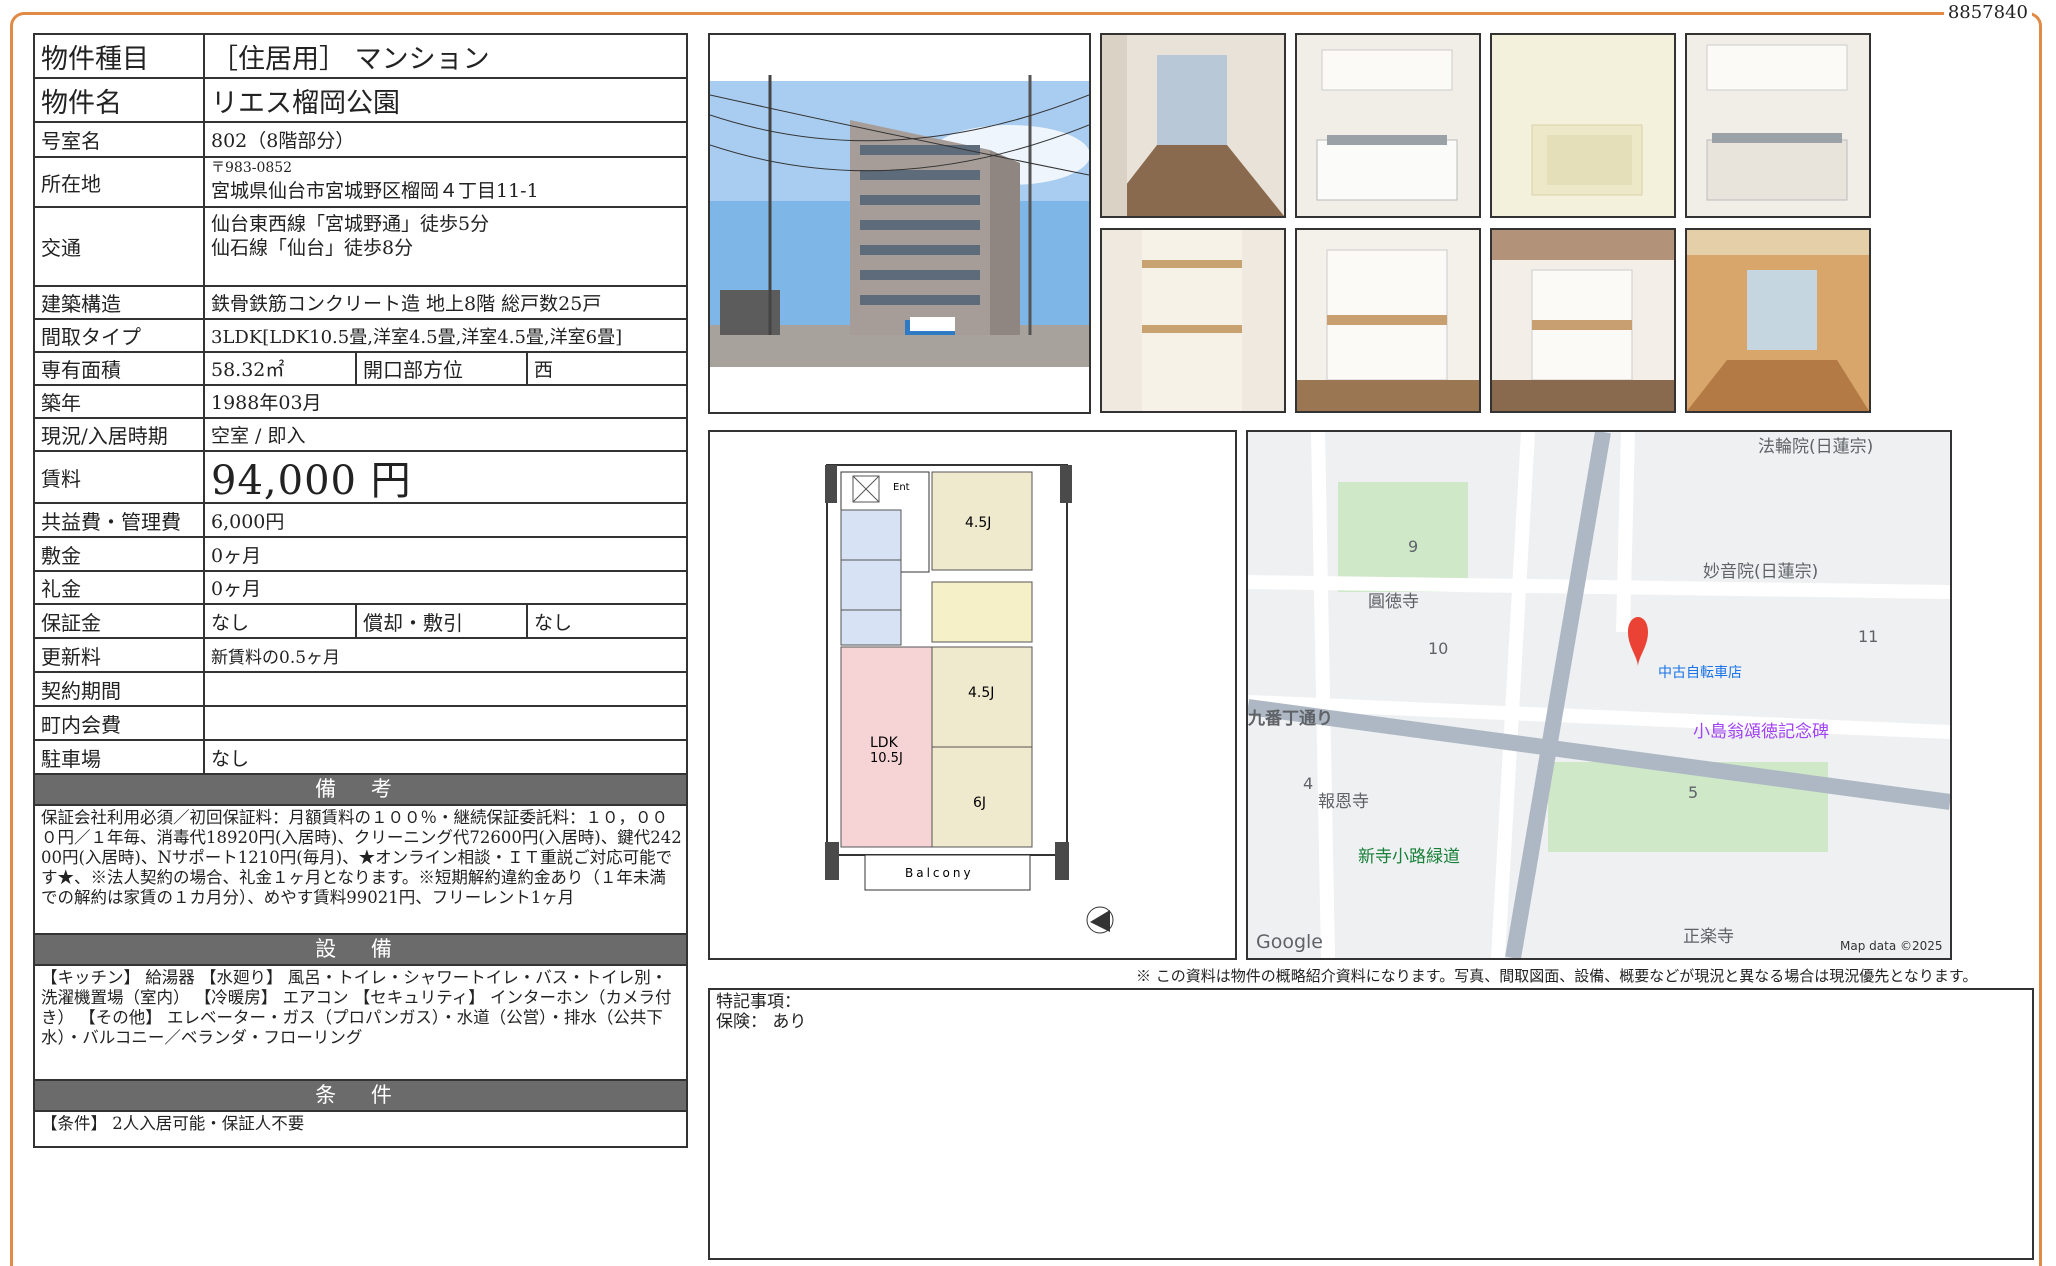 Image resolution: width=2056 pixels, height=1266 pixels. I want to click on closet-photo-1-image, so click(1193, 320).